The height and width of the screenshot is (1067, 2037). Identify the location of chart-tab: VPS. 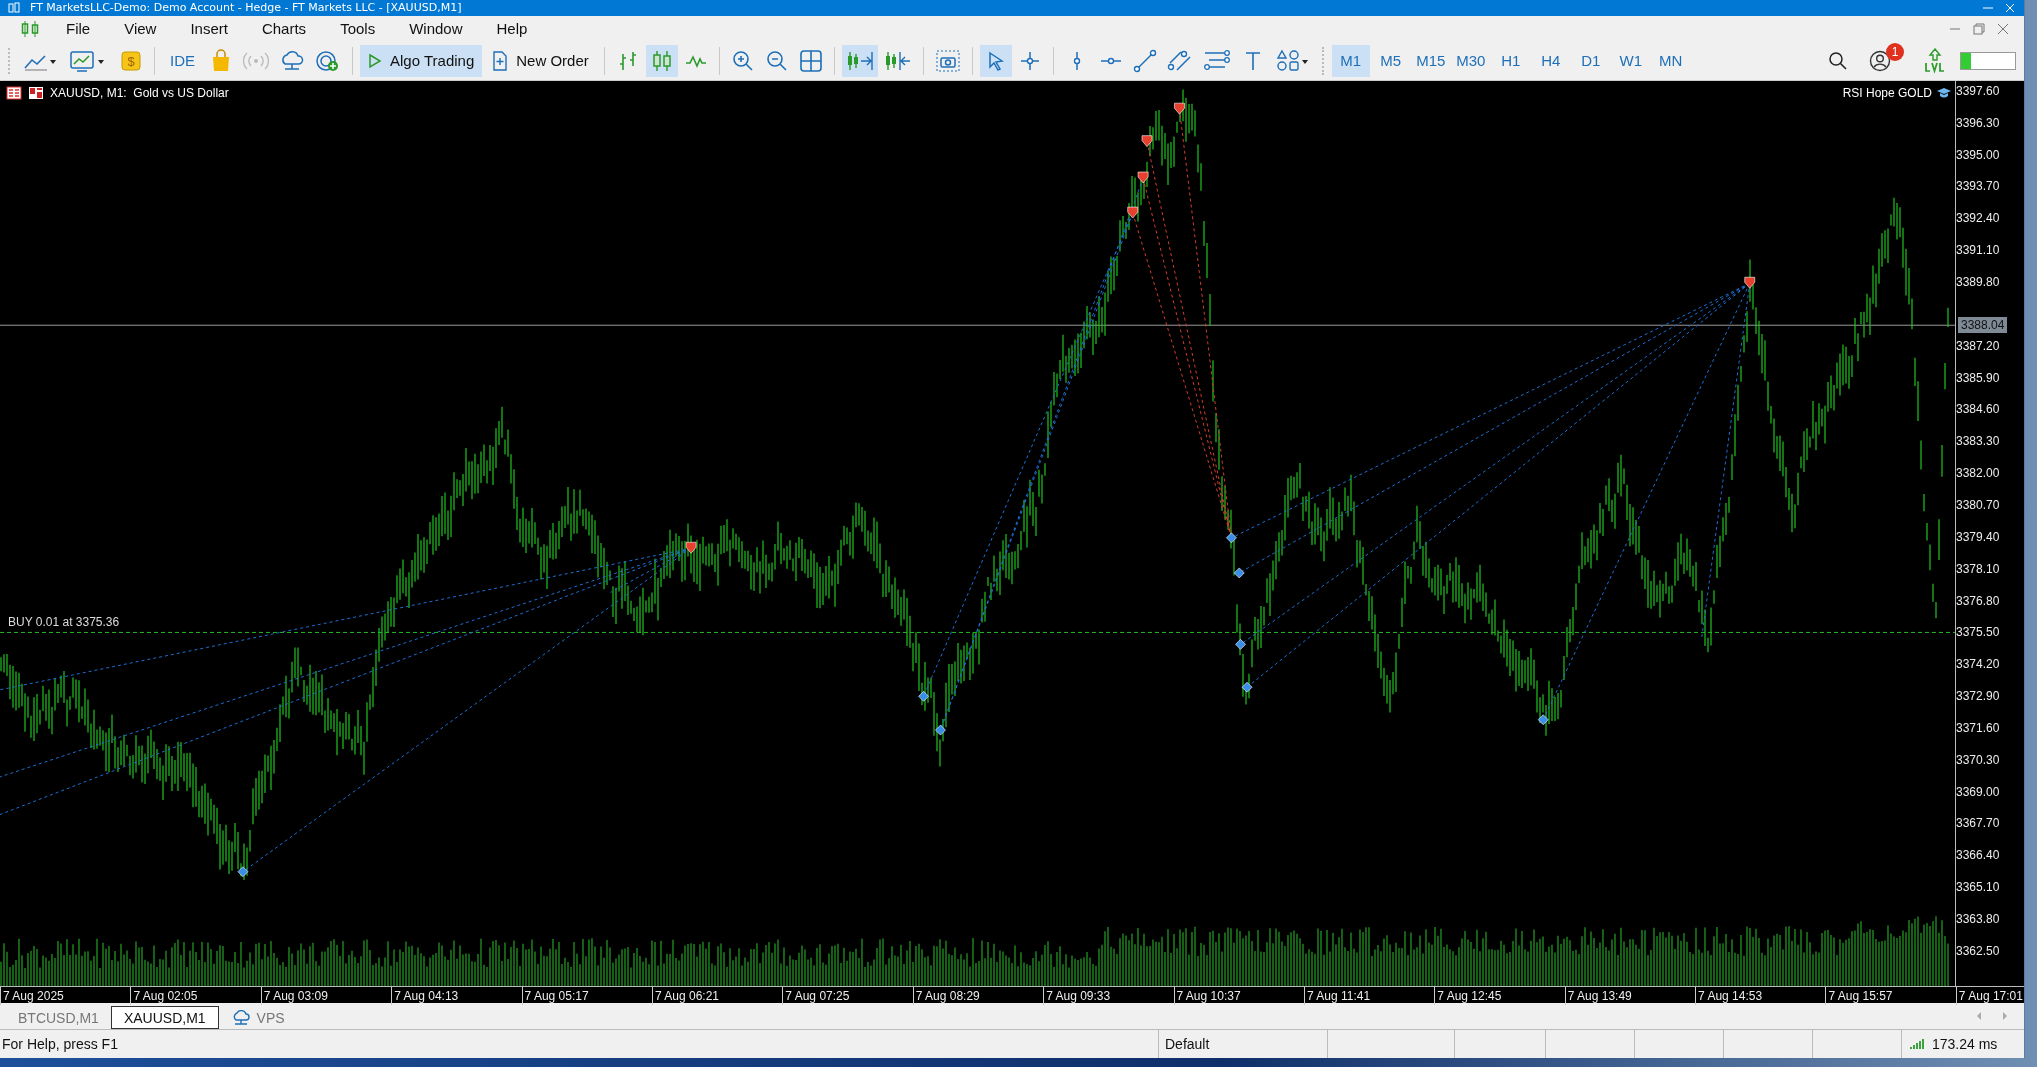
(257, 1017).